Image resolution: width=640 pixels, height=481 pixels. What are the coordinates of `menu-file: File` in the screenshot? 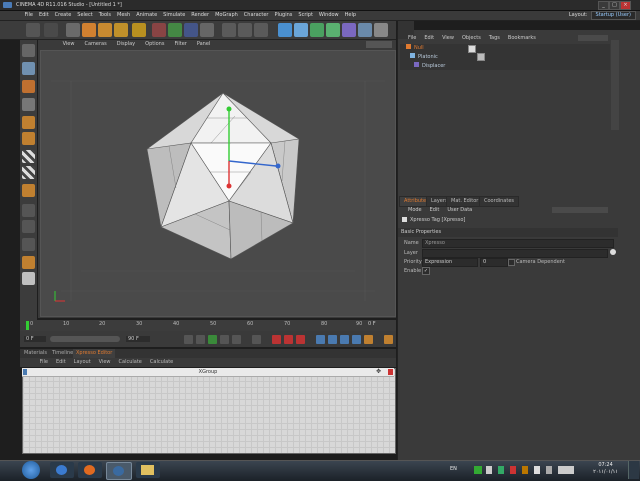 It's located at (29, 15).